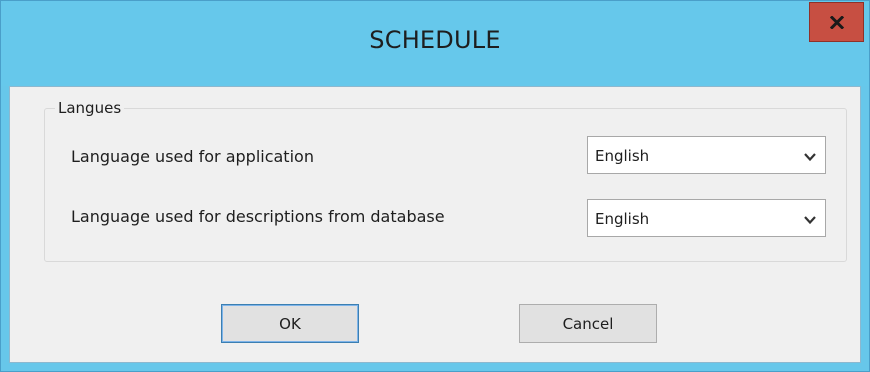 This screenshot has width=870, height=372. I want to click on database-language-value: English, so click(622, 219).